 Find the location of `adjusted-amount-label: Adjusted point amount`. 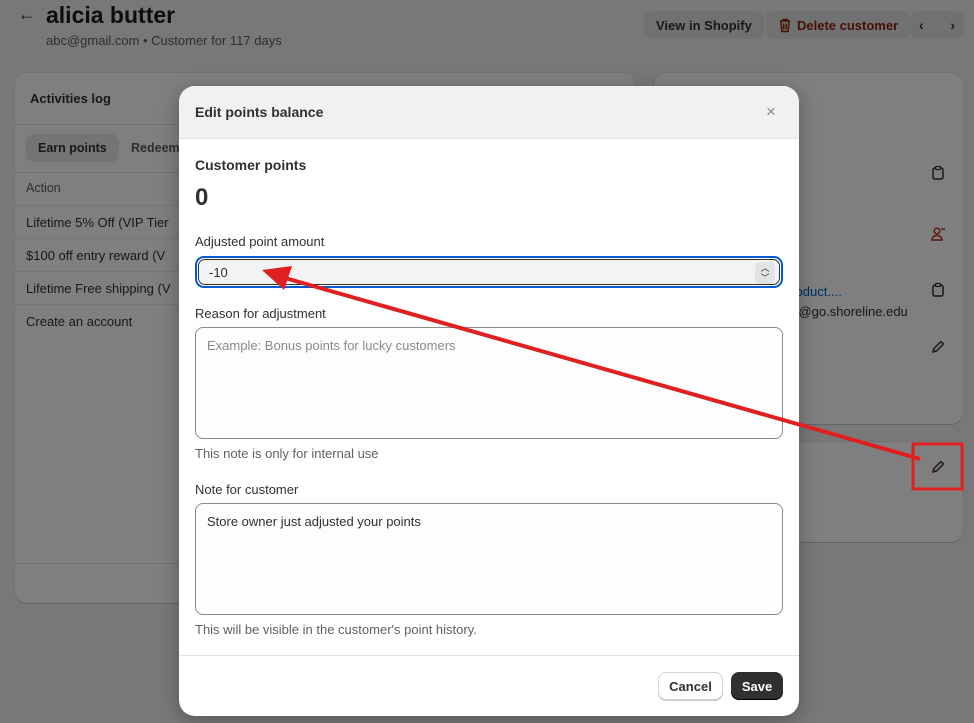

adjusted-amount-label: Adjusted point amount is located at coordinates (260, 241).